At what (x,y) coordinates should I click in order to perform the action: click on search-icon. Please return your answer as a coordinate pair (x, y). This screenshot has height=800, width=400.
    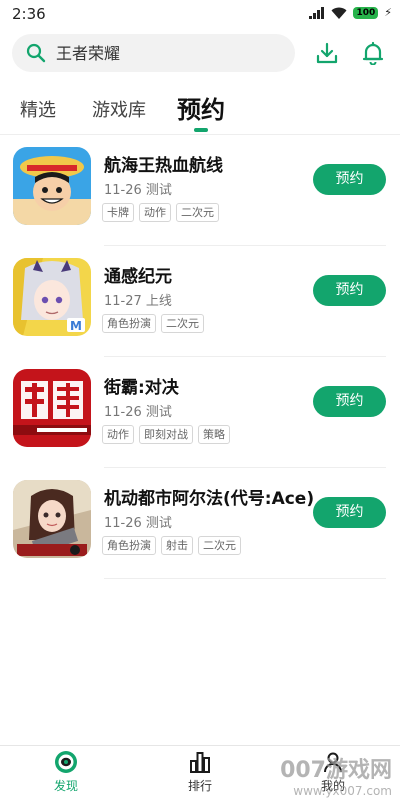
    Looking at the image, I should click on (36, 53).